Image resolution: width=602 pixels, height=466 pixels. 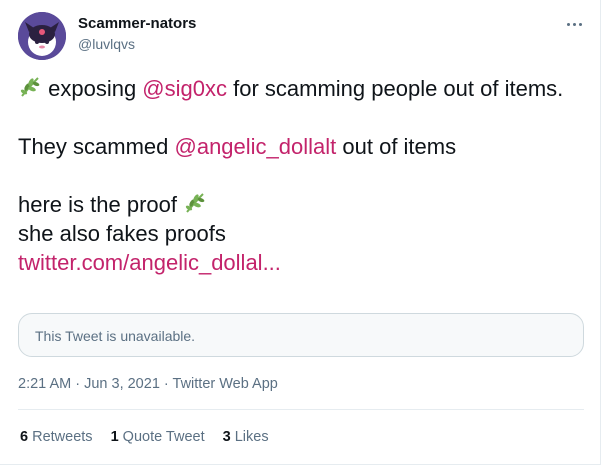 What do you see at coordinates (122, 233) in the screenshot?
I see `tweet-text-segment: she also fakes proofs` at bounding box center [122, 233].